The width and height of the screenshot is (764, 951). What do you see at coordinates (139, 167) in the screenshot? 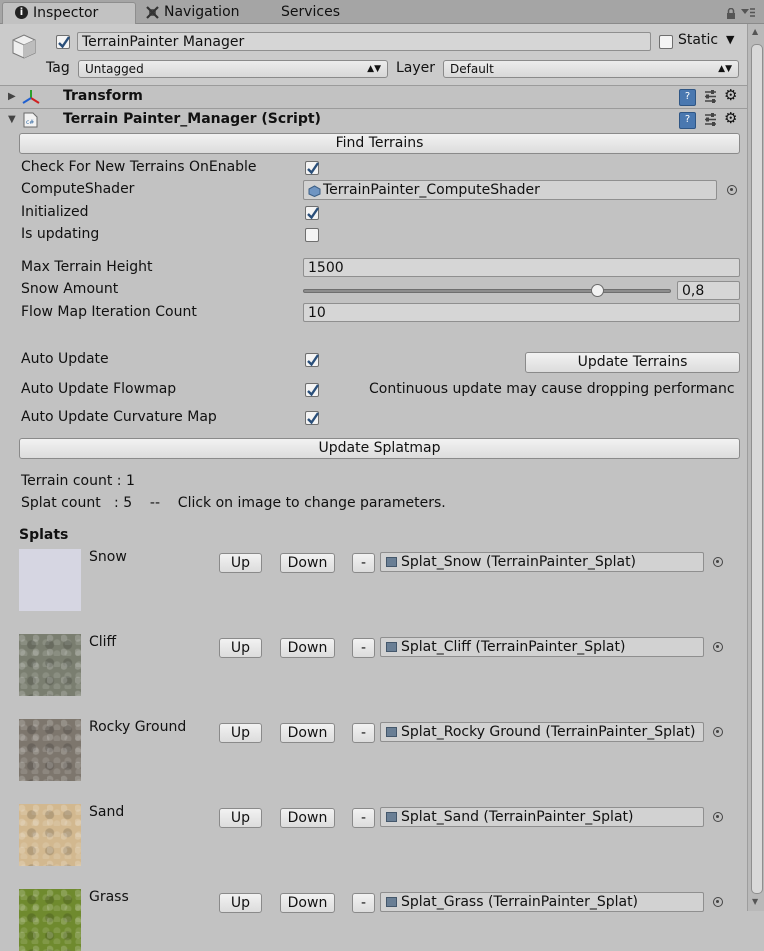
I see `check-new-terrains-label: Check For New Terrains OnEnable` at bounding box center [139, 167].